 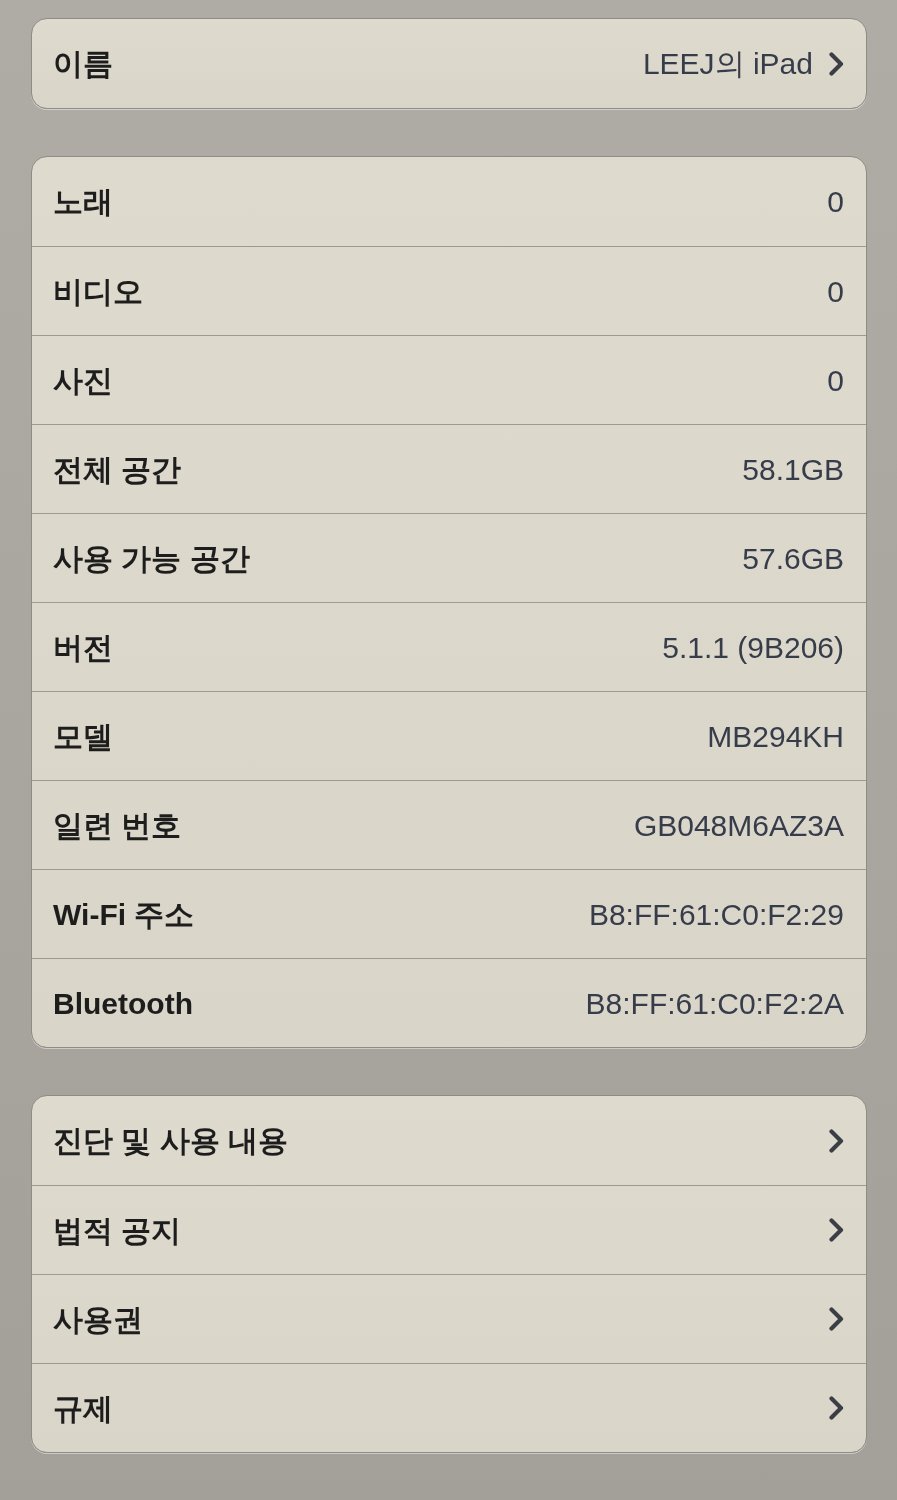 I want to click on setting-label: Wi-Fi 주소, so click(x=124, y=914).